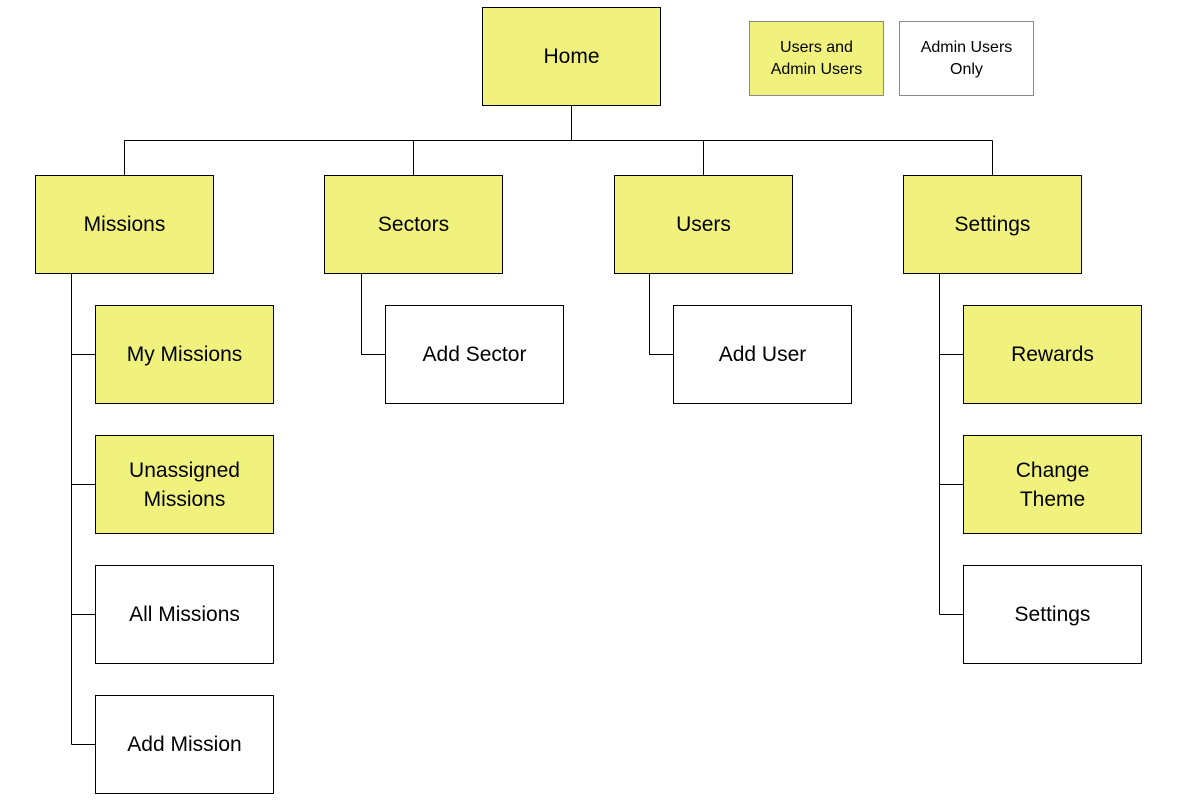  Describe the element at coordinates (762, 354) in the screenshot. I see `node-add-user: Add User` at that location.